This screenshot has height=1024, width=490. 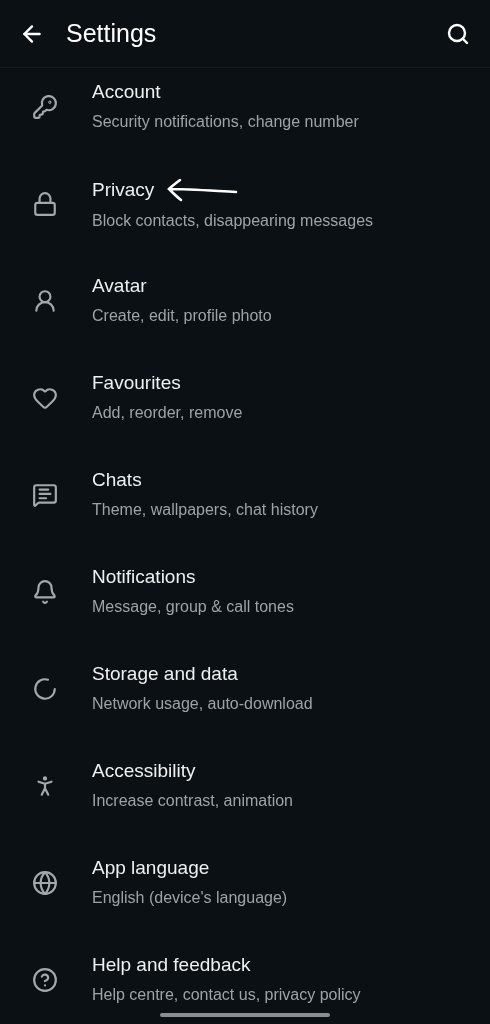 I want to click on item-subtitle: Create, edit, profile photo, so click(x=182, y=316).